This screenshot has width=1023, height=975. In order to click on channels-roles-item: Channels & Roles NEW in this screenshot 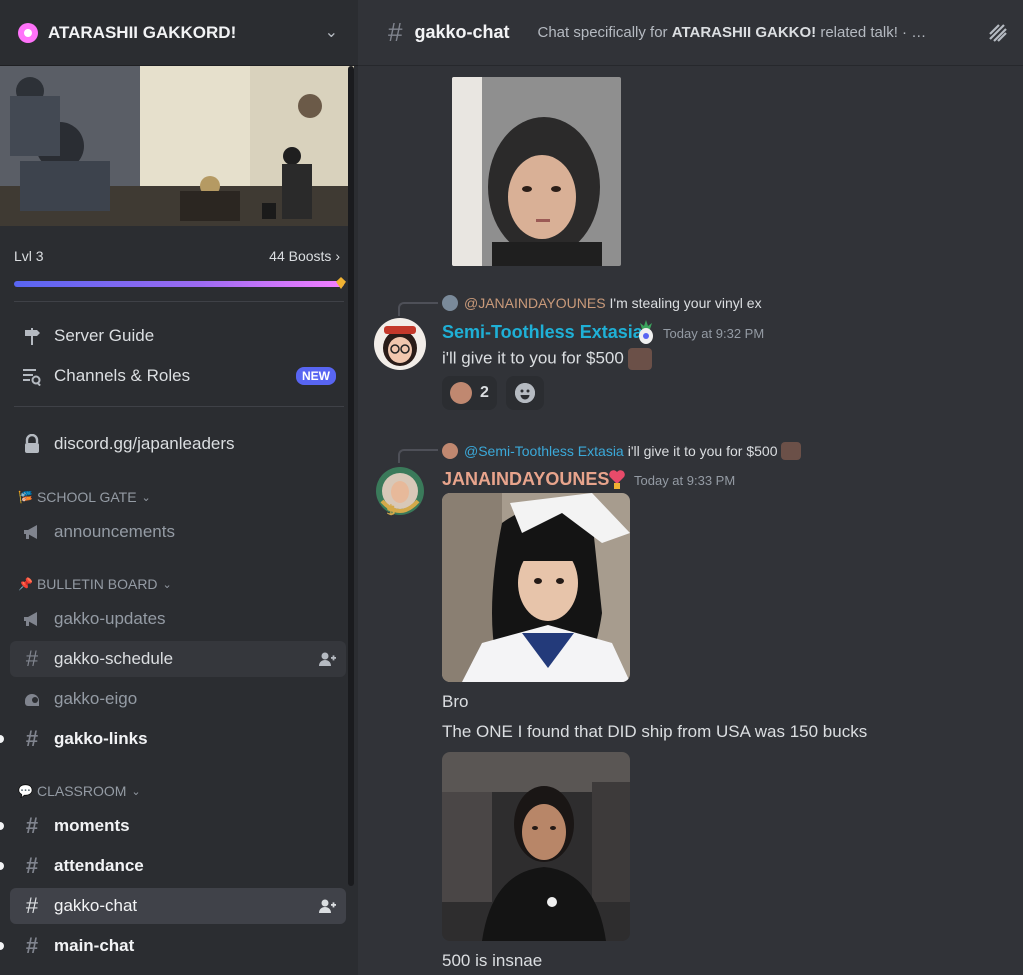, I will do `click(178, 376)`.